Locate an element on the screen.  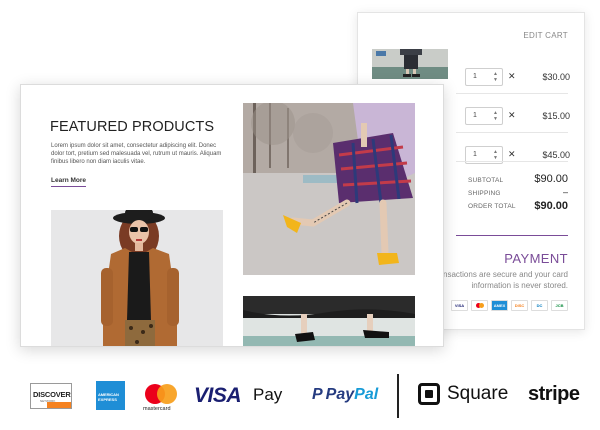
amex-logo-icon: AMERICAN EXPRESS is located at coordinates (110, 395).